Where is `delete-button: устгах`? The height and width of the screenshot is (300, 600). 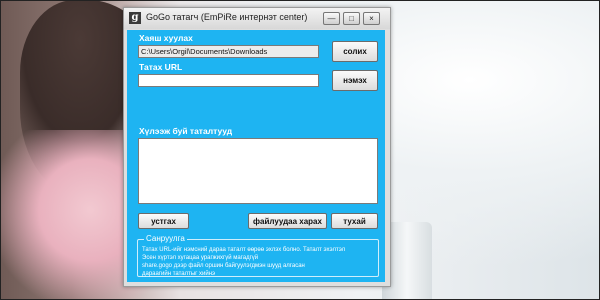
delete-button: устгах is located at coordinates (163, 221).